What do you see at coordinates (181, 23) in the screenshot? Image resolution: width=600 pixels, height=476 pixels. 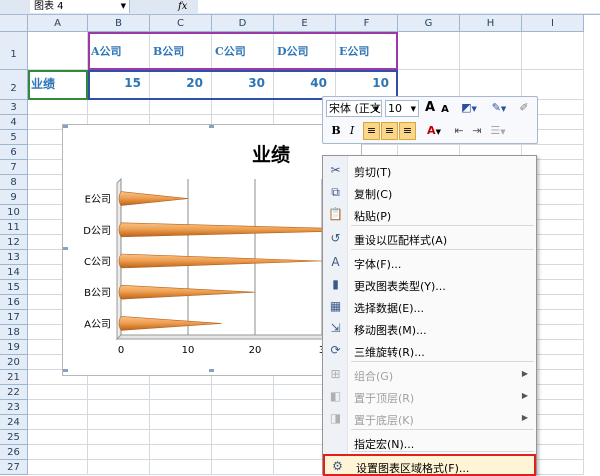 I see `column-header: C` at bounding box center [181, 23].